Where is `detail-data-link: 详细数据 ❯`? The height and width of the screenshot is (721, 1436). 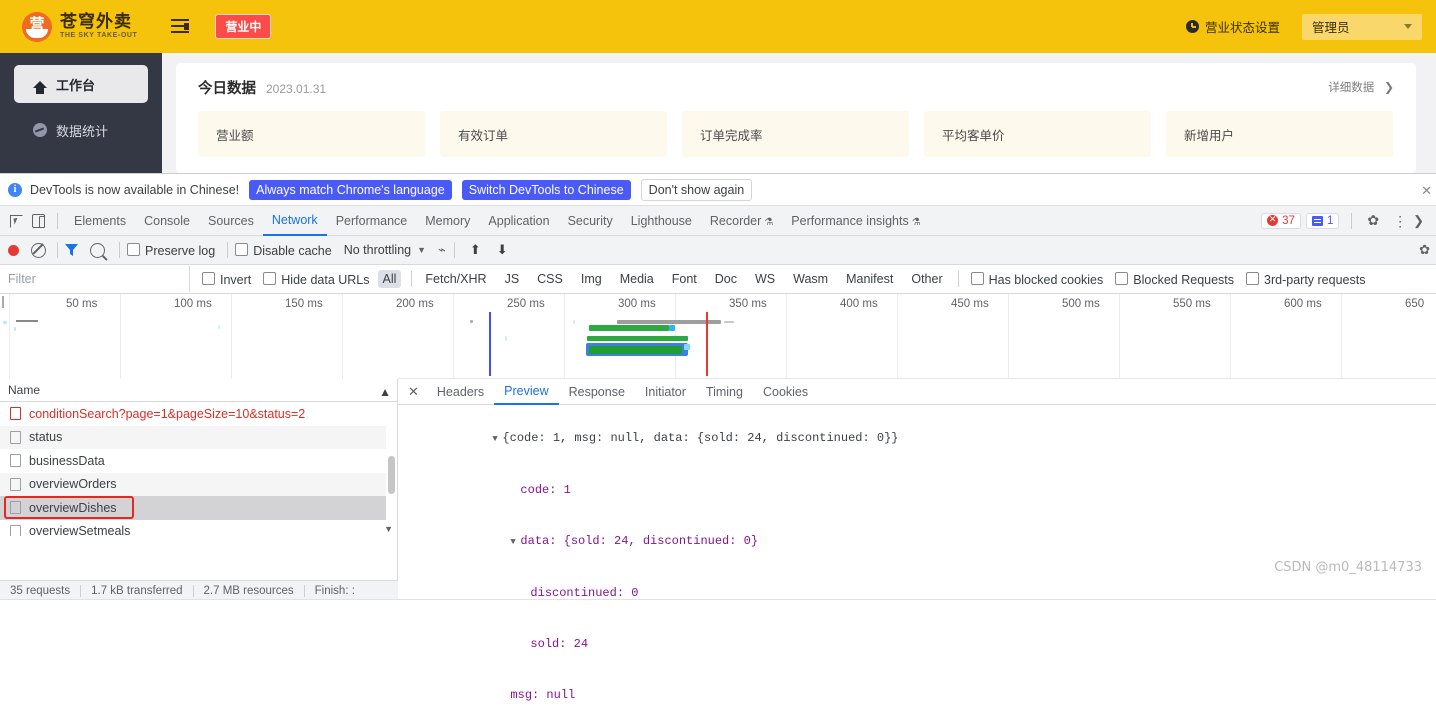 detail-data-link: 详细数据 ❯ is located at coordinates (1361, 87).